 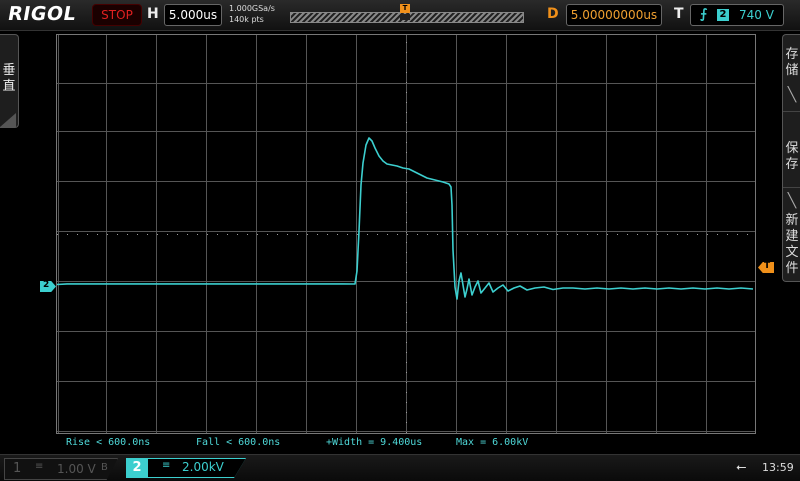 I want to click on channel2-status: 2 ≡ 2.00kV, so click(x=186, y=468).